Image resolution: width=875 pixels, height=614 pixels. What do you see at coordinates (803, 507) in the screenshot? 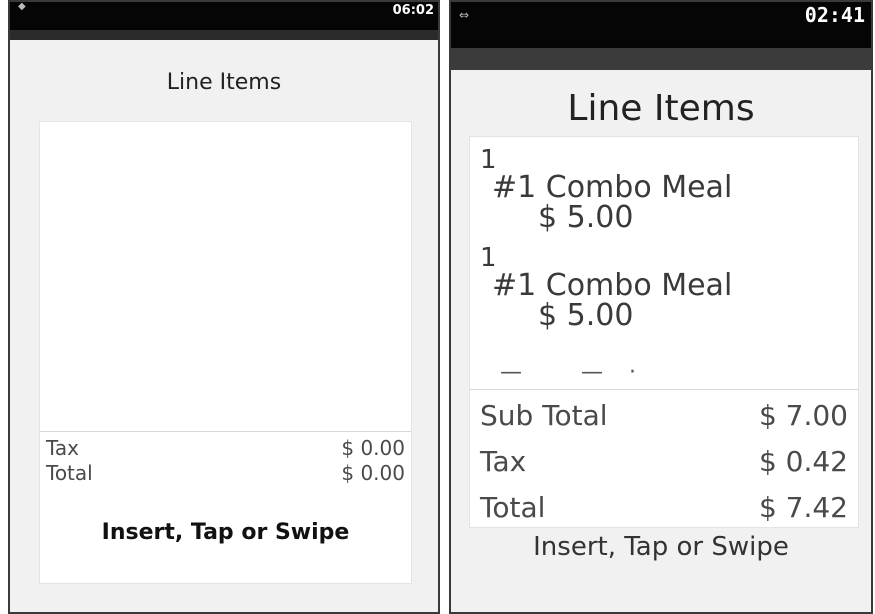
I see `total-value: $ 7.42` at bounding box center [803, 507].